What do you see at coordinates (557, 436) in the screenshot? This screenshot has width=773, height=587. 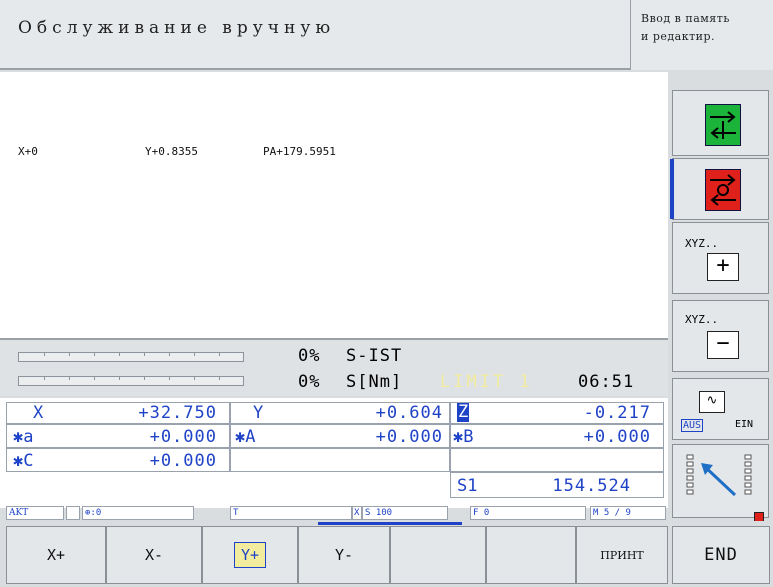 I see `axis-B-cell: ✱B +0.000` at bounding box center [557, 436].